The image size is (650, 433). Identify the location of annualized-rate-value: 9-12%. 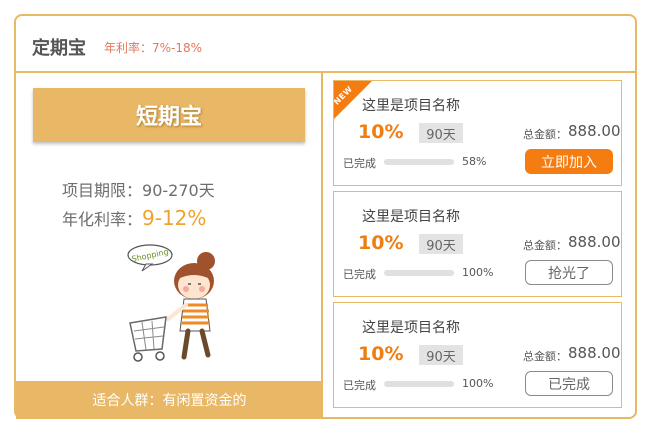
(174, 218).